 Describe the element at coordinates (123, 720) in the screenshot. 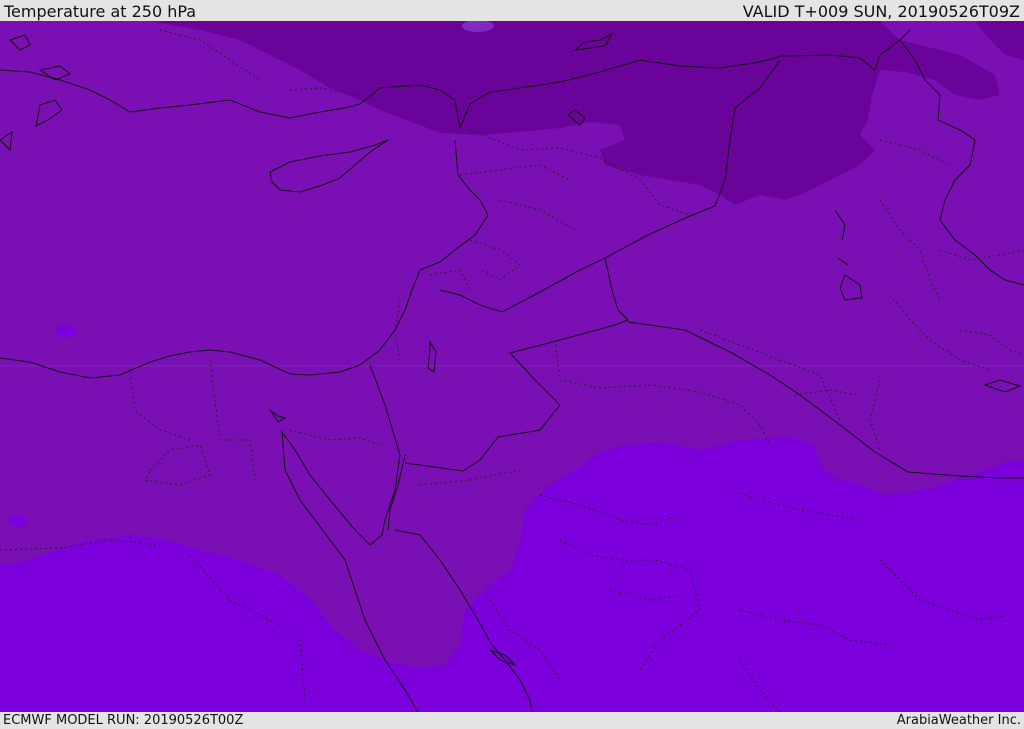

I see `model-run-label: ECMWF MODEL RUN: 20190526T00Z` at that location.